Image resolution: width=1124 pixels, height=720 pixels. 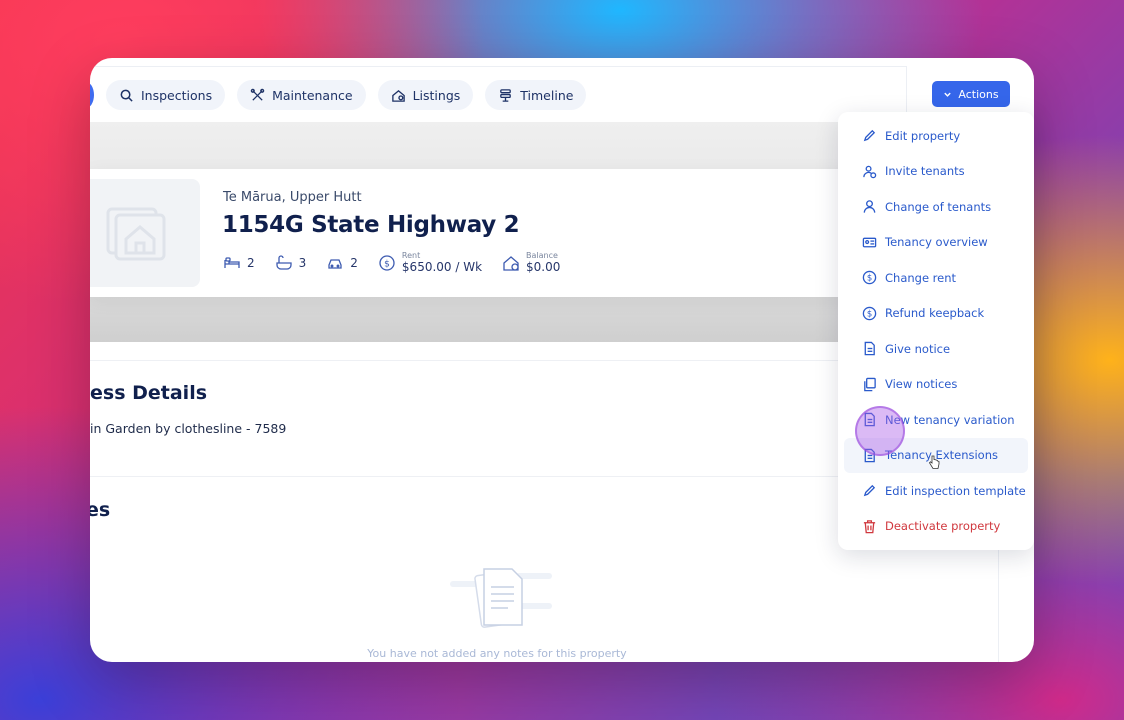 What do you see at coordinates (948, 94) in the screenshot?
I see `chevron-down-icon` at bounding box center [948, 94].